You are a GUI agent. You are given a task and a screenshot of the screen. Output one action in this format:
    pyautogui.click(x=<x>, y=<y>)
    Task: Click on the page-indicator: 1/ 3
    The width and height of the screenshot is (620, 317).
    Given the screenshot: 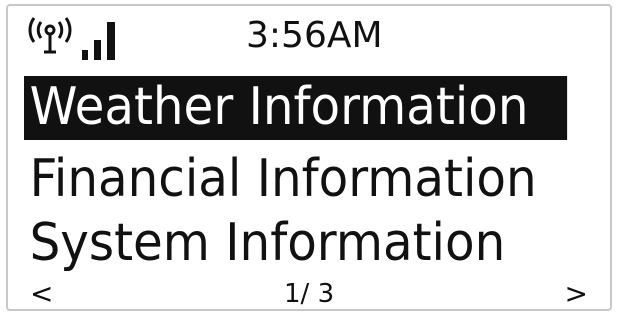 What is the action you would take?
    pyautogui.click(x=309, y=294)
    